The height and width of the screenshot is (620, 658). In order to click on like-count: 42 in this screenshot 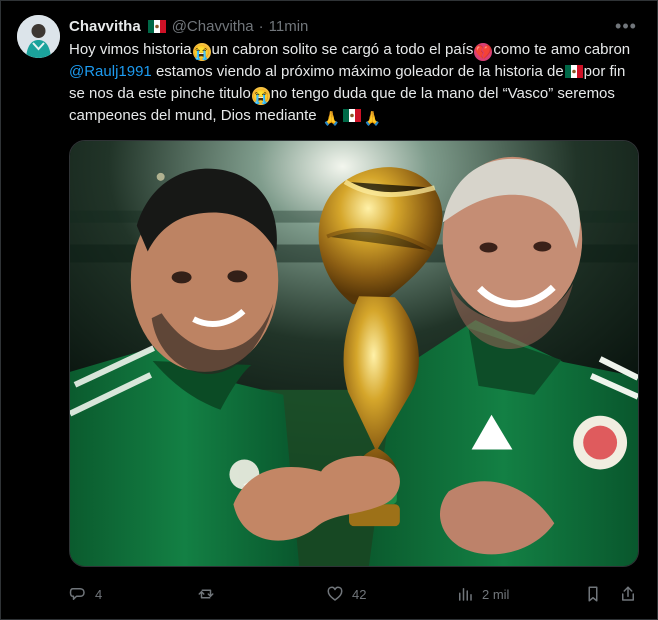, I will do `click(359, 594)`.